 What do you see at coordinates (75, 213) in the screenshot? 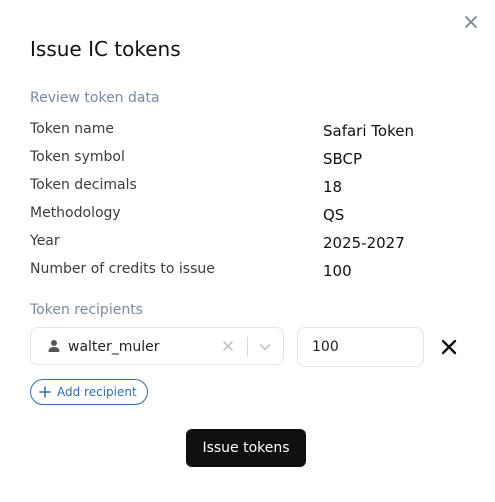
I see `row-label: Methodology` at bounding box center [75, 213].